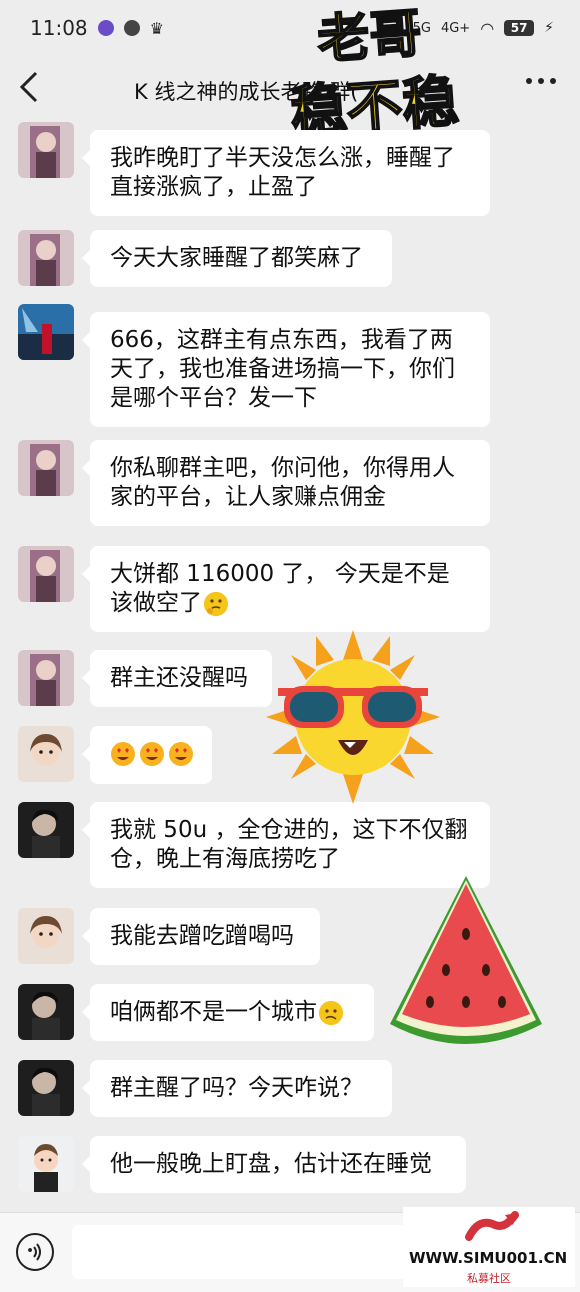 Image resolution: width=580 pixels, height=1292 pixels. I want to click on message-bubble: 我昨晚盯了半天没怎么涨，睡醒了直接涨疯了，止盈了, so click(286, 173).